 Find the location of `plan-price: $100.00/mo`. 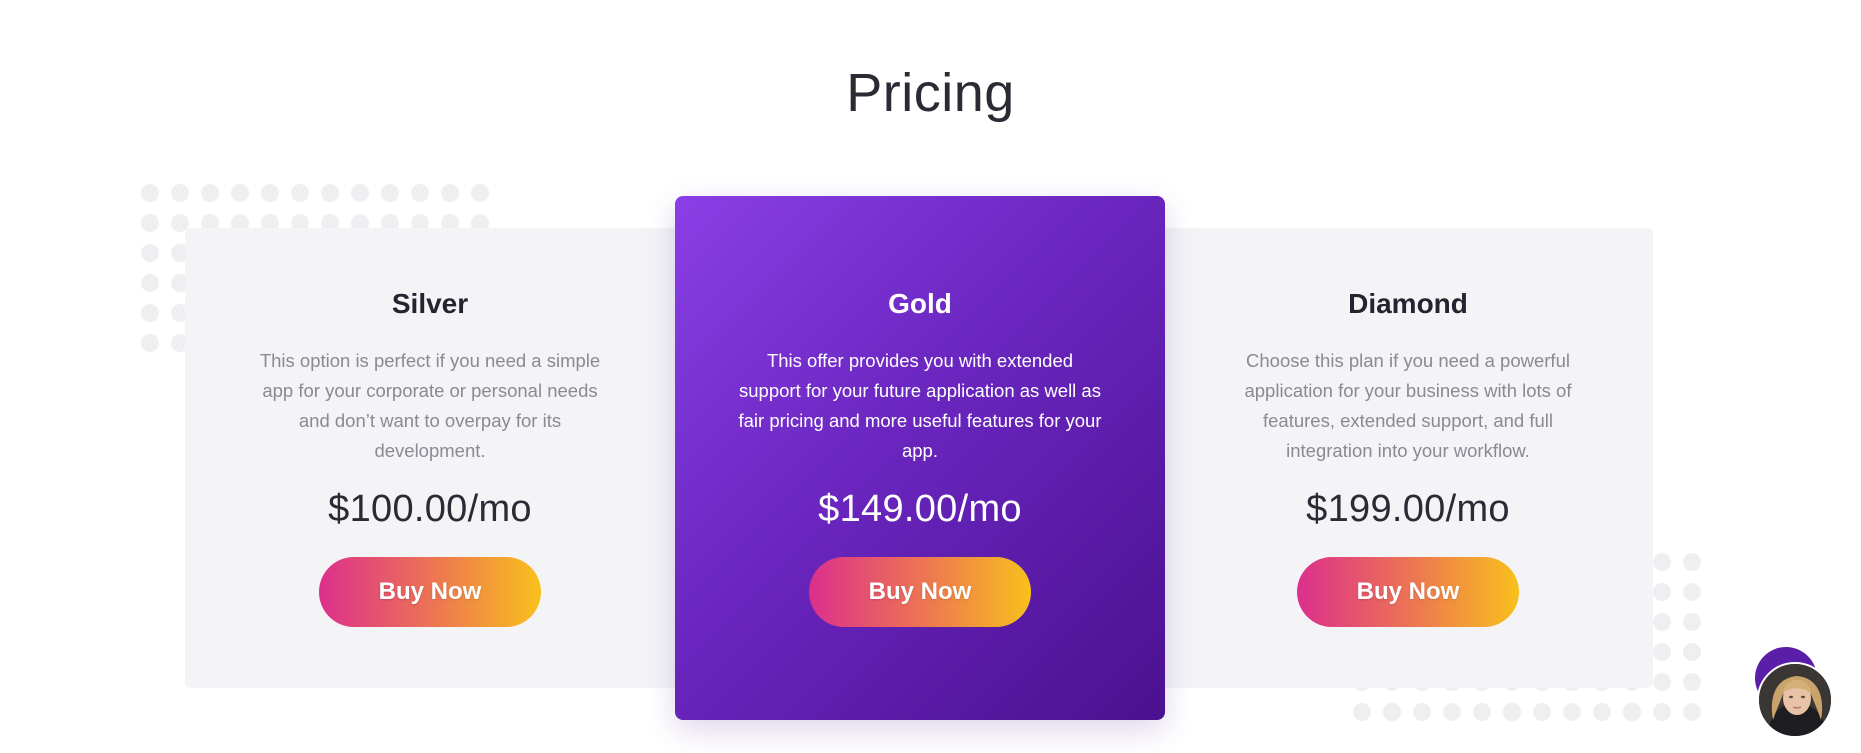

plan-price: $100.00/mo is located at coordinates (430, 509).